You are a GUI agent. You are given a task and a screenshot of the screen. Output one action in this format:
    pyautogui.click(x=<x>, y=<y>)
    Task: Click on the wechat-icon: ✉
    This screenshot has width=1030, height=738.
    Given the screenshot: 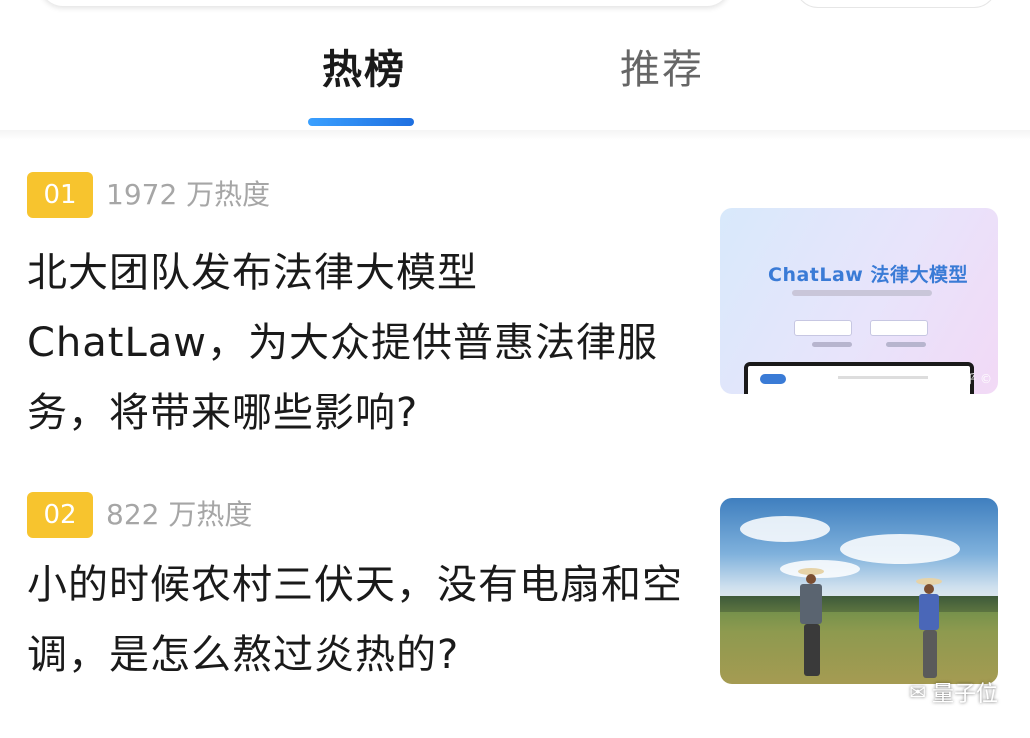 What is the action you would take?
    pyautogui.click(x=917, y=692)
    